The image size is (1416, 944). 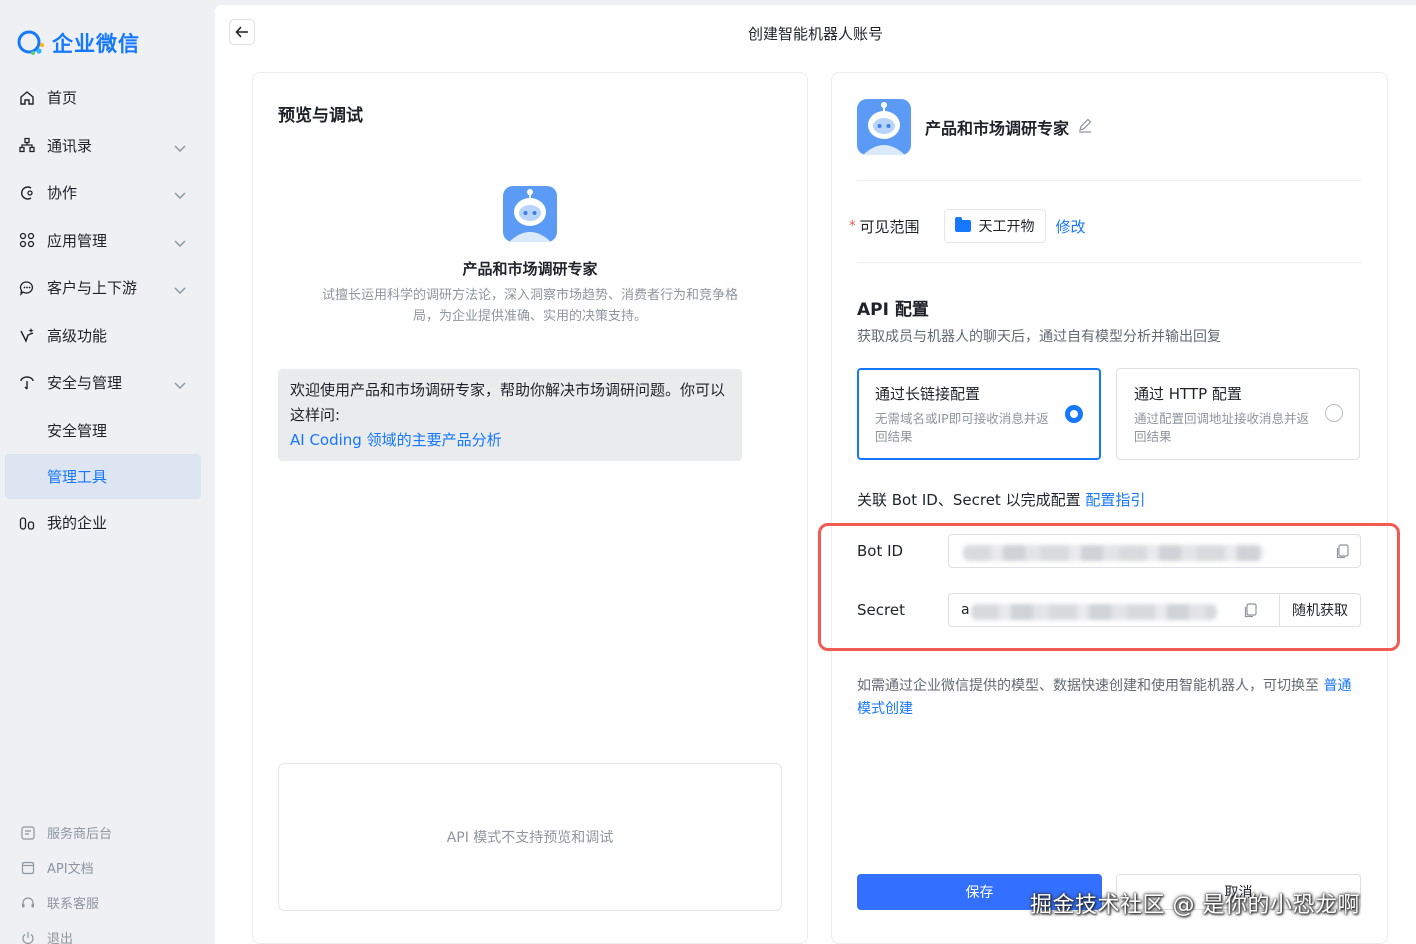 I want to click on preview-unsupported-text: API 模式不支持预览和调试, so click(x=530, y=838).